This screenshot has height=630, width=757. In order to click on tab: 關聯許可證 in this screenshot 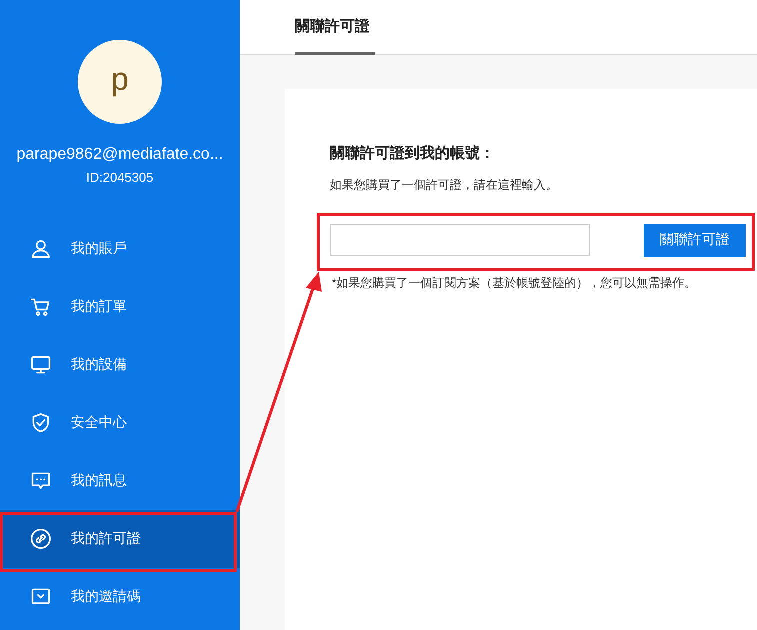, I will do `click(335, 35)`.